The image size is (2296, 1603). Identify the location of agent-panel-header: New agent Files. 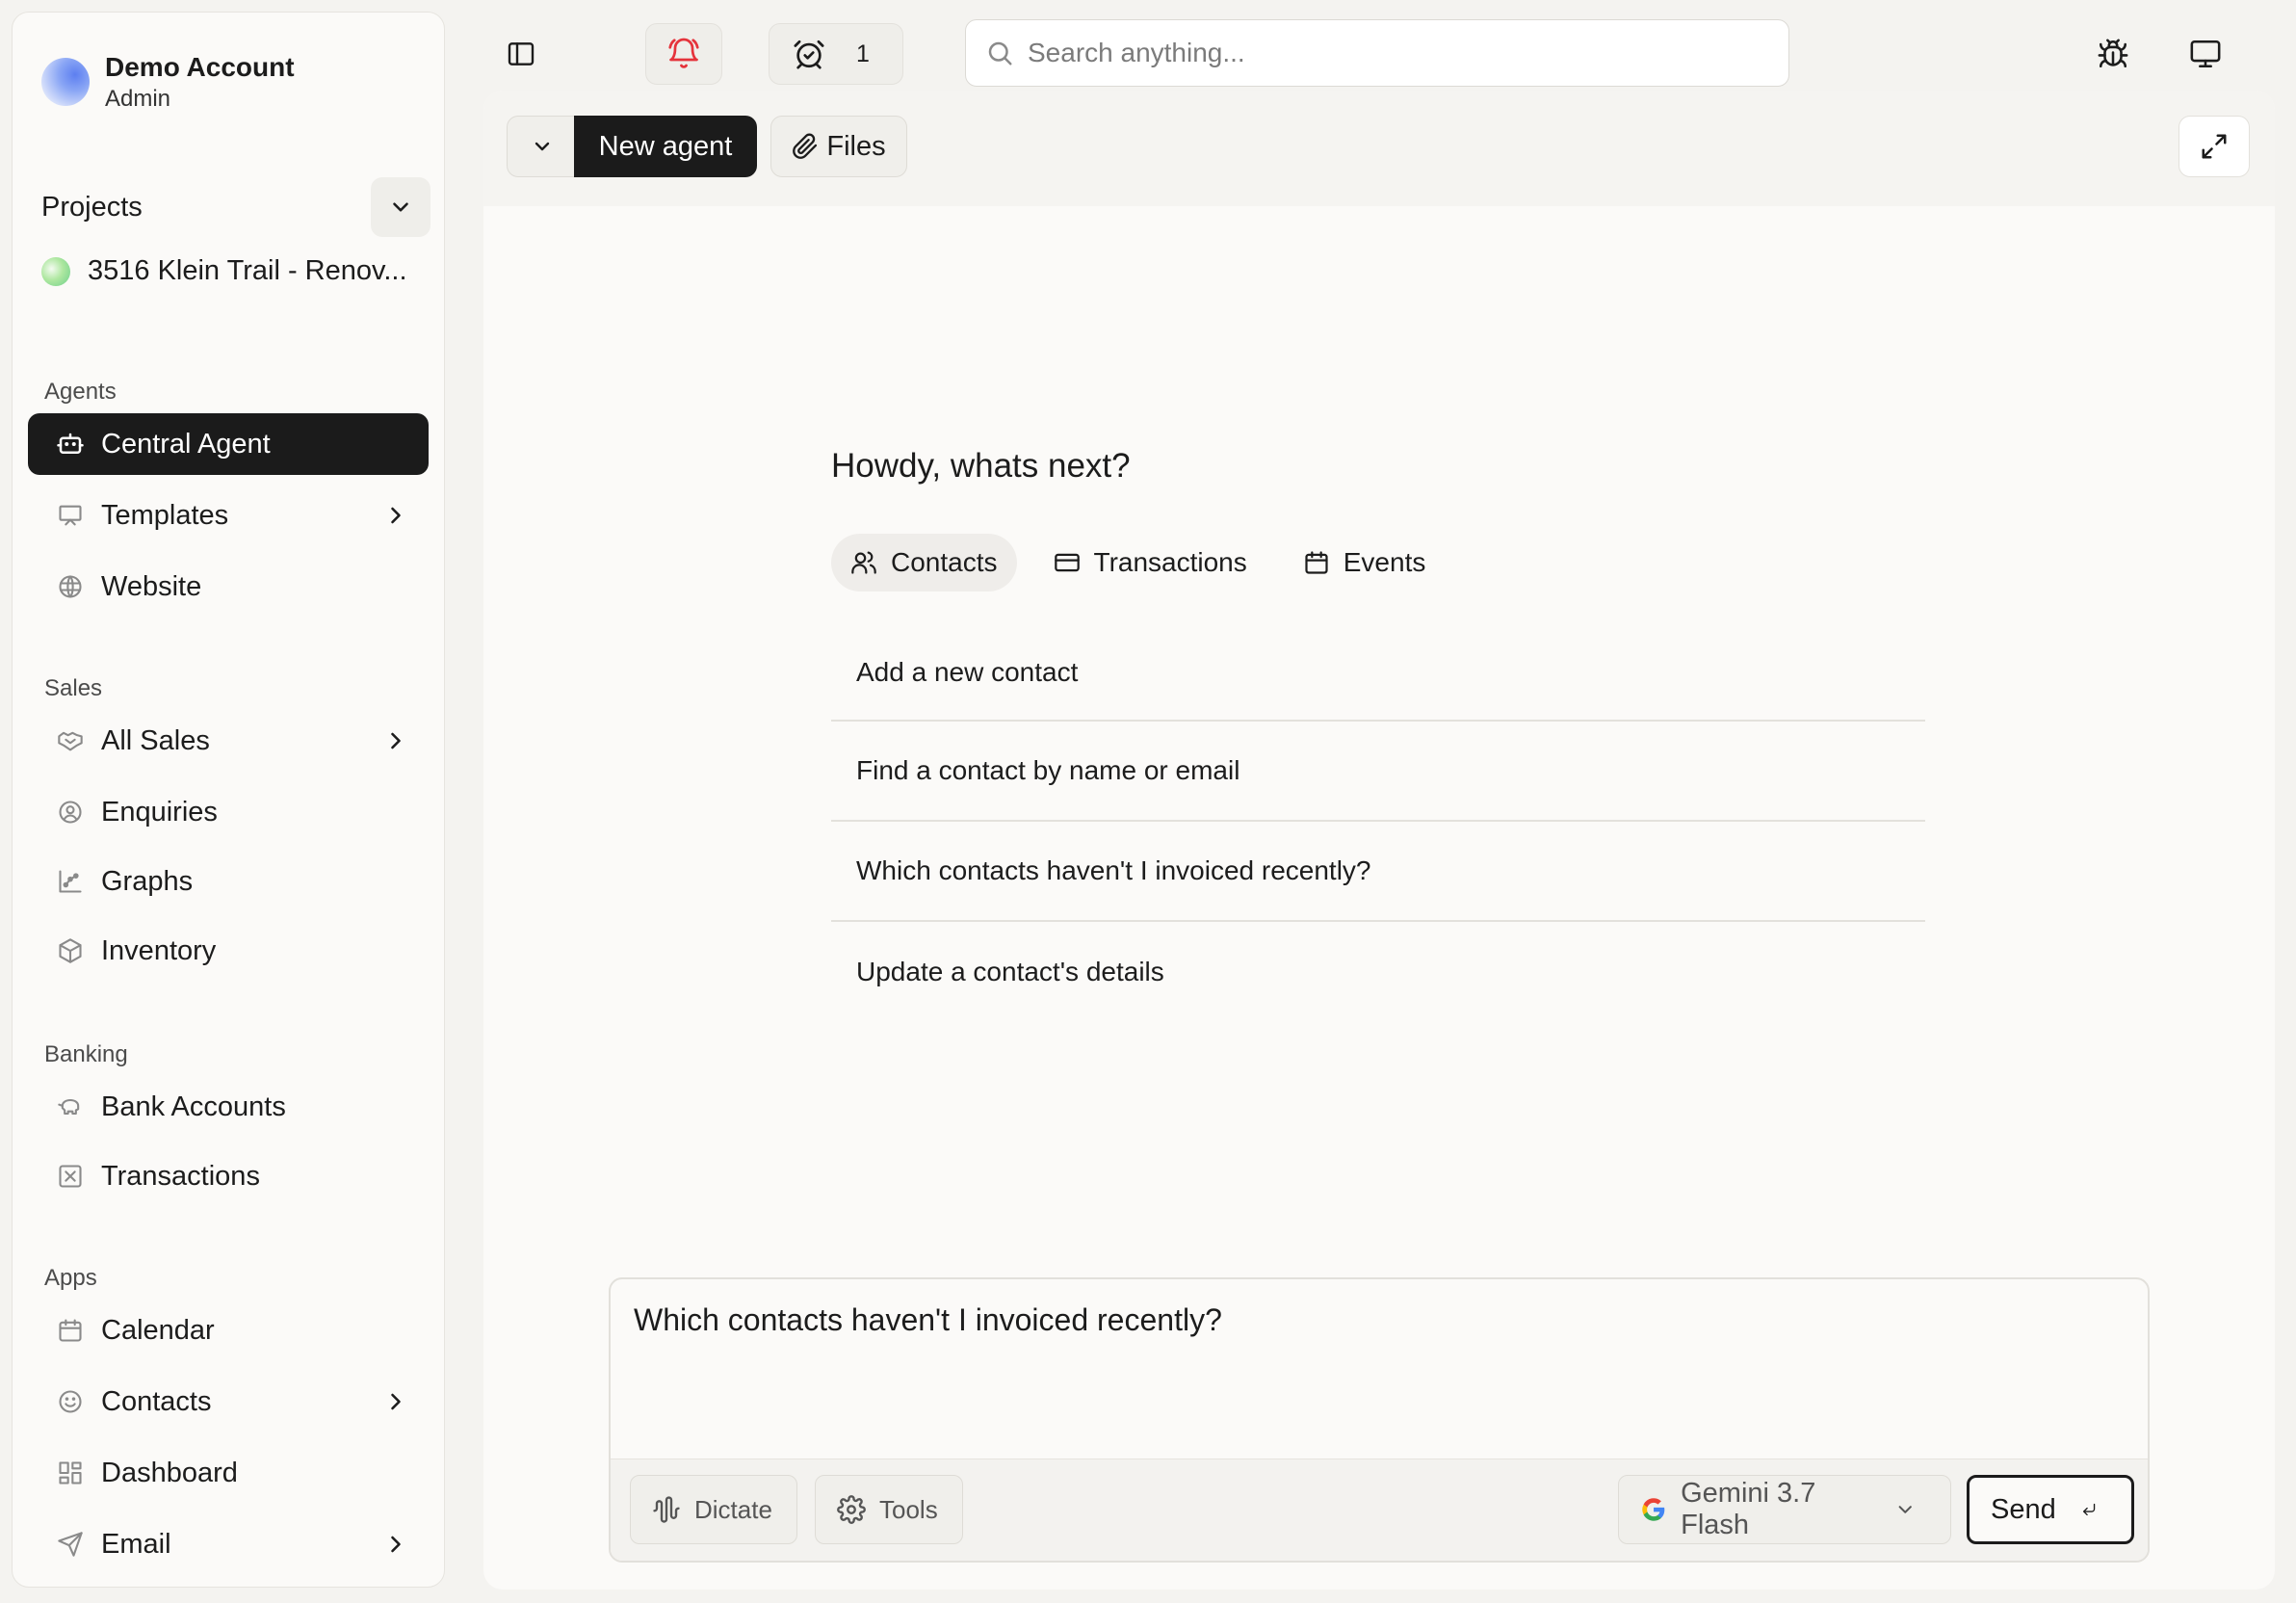
(1379, 148).